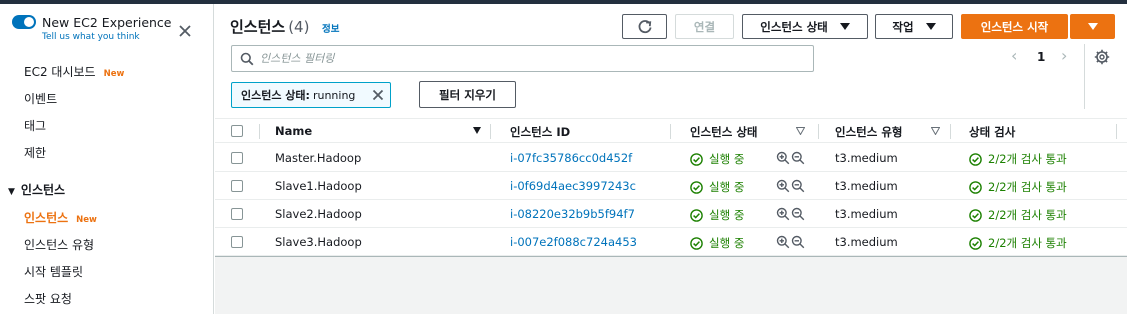 This screenshot has height=314, width=1127. Describe the element at coordinates (723, 132) in the screenshot. I see `column-header-instance-state: 인스턴스 상태` at that location.